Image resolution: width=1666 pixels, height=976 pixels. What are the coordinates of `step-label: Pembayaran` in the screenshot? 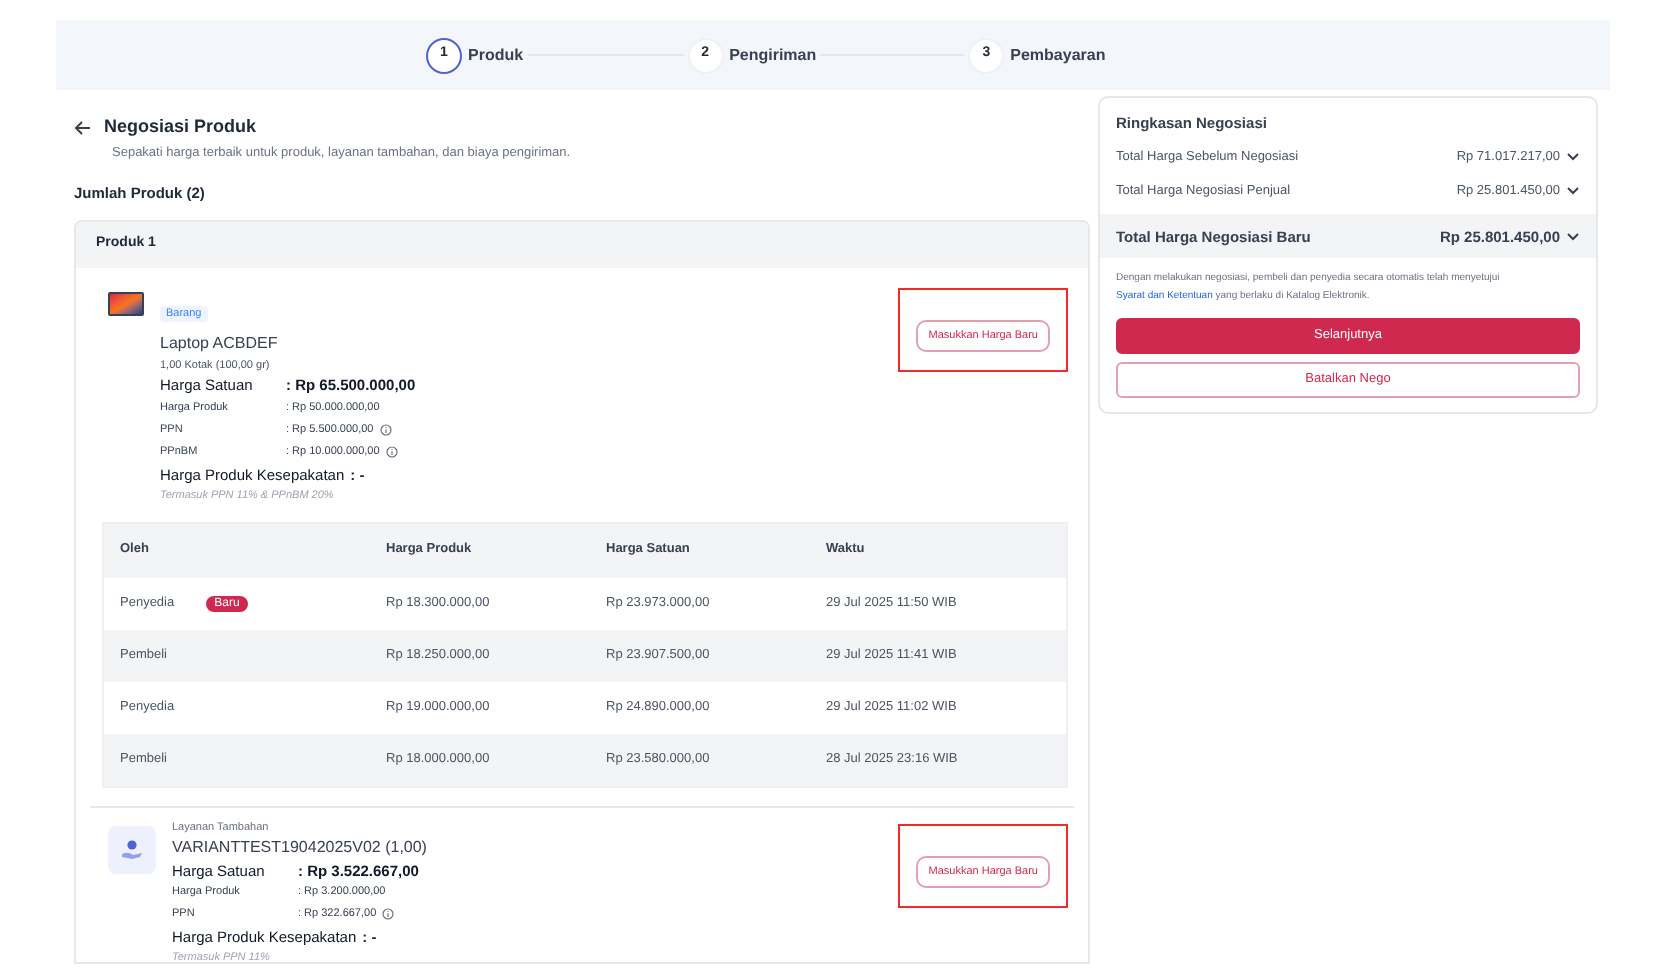 It's located at (1058, 55).